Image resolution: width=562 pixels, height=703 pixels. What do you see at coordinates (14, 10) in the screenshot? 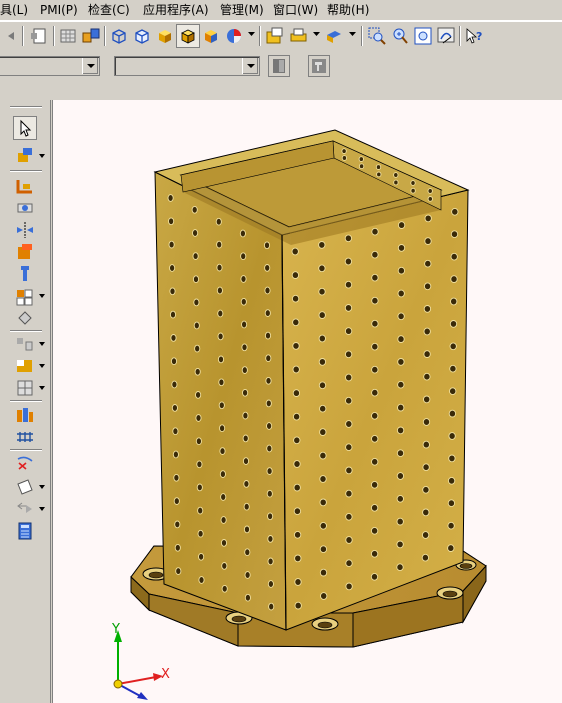
I see `menu-tools: 具(L)` at bounding box center [14, 10].